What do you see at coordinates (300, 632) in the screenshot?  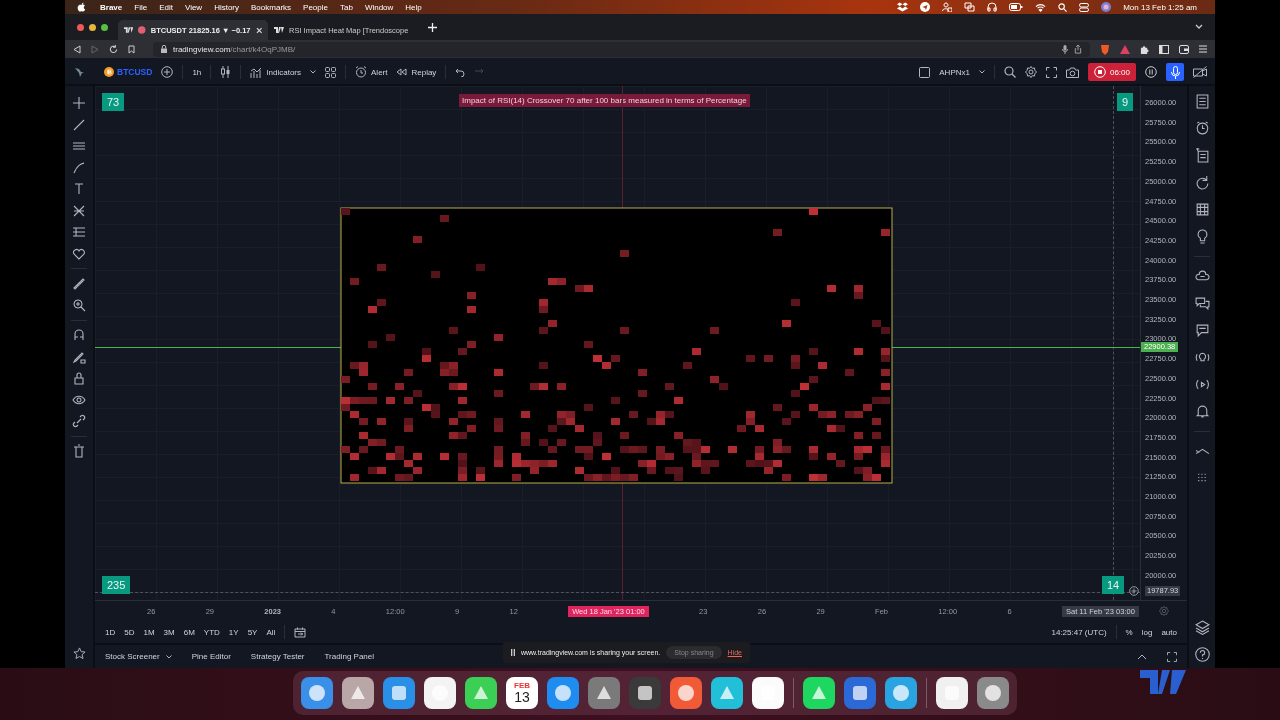 I see `calendar-arrow-icon` at bounding box center [300, 632].